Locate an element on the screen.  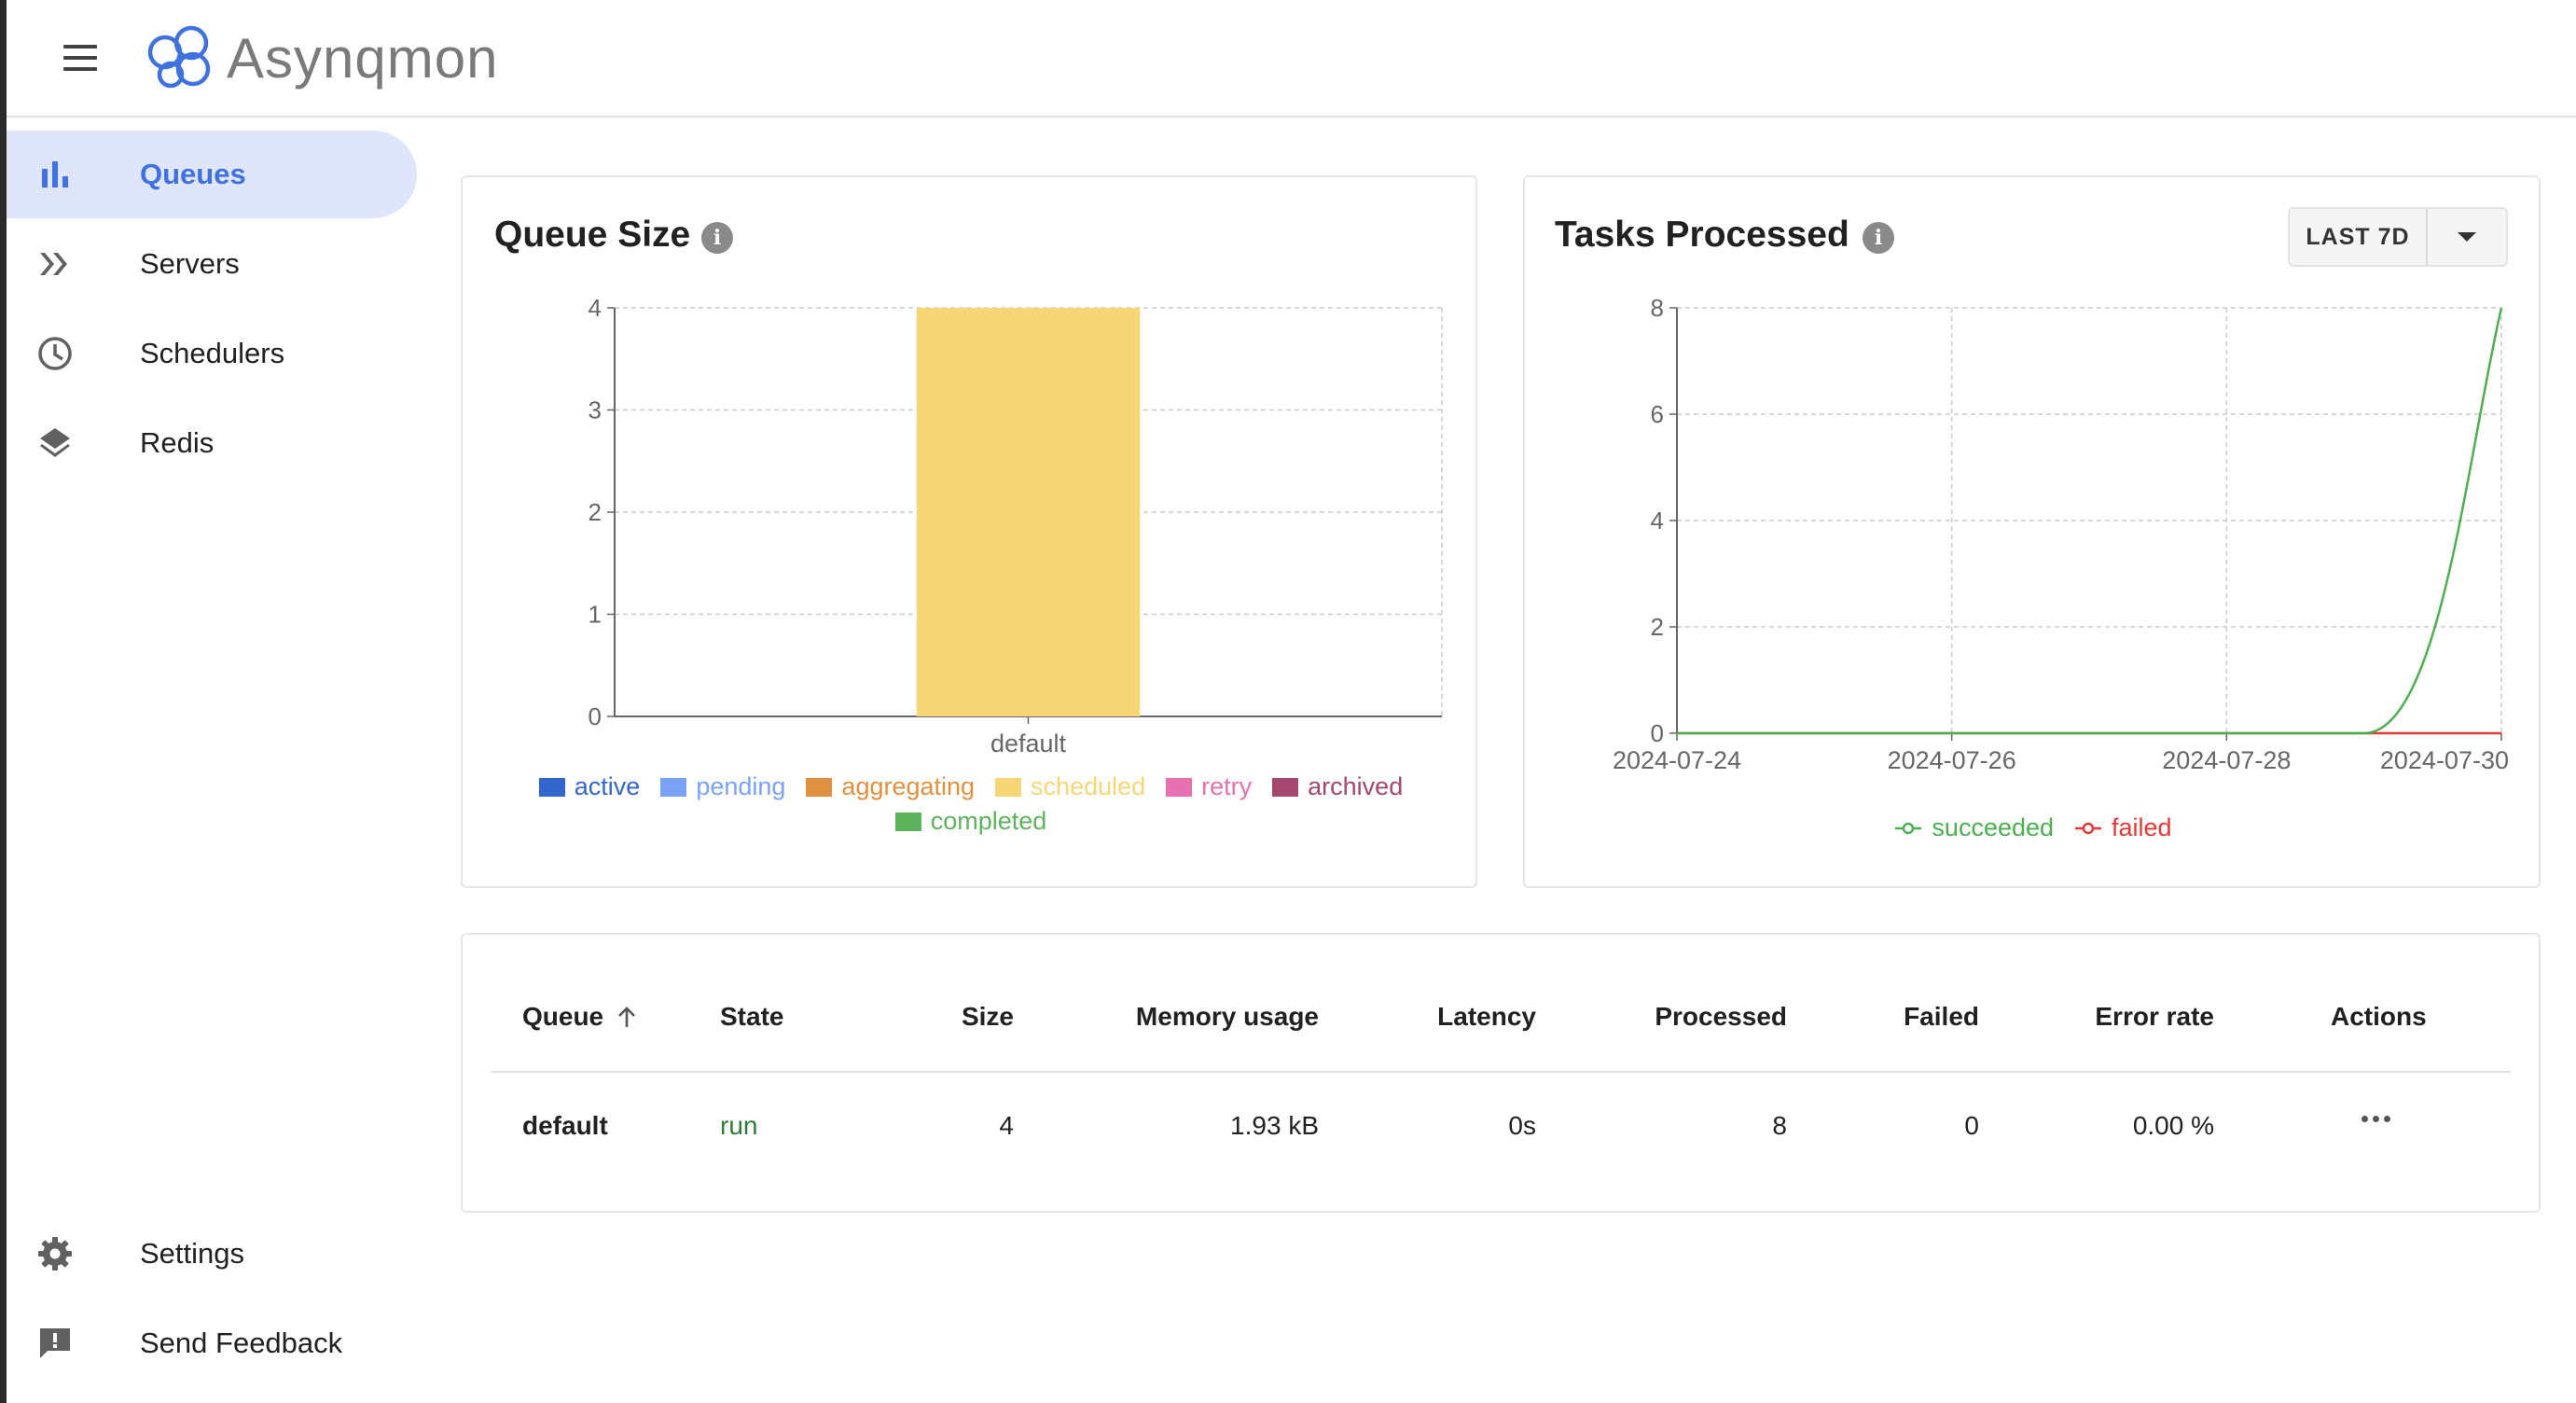
app-bar: Asynqmon is located at coordinates (1291, 59).